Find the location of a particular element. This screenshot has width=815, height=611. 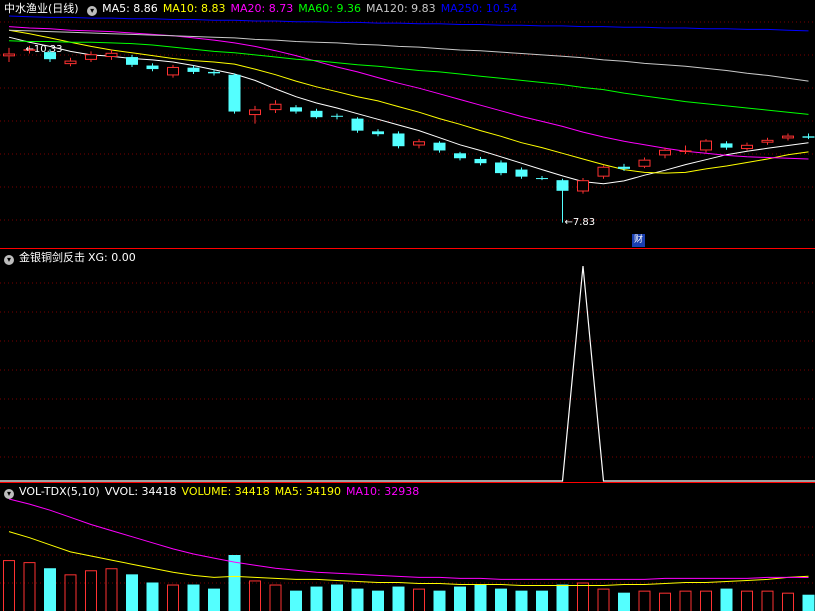

low-price-value: 7.83 is located at coordinates (584, 222).